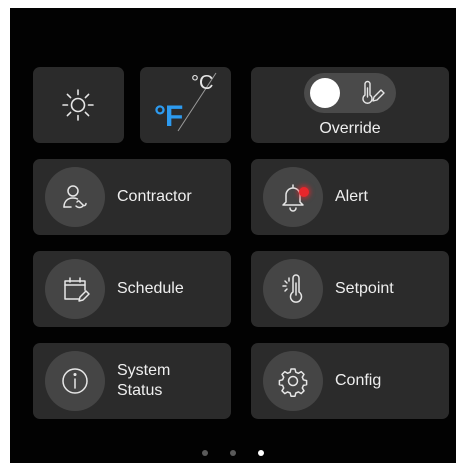  I want to click on fahrenheit-label: °F, so click(168, 116).